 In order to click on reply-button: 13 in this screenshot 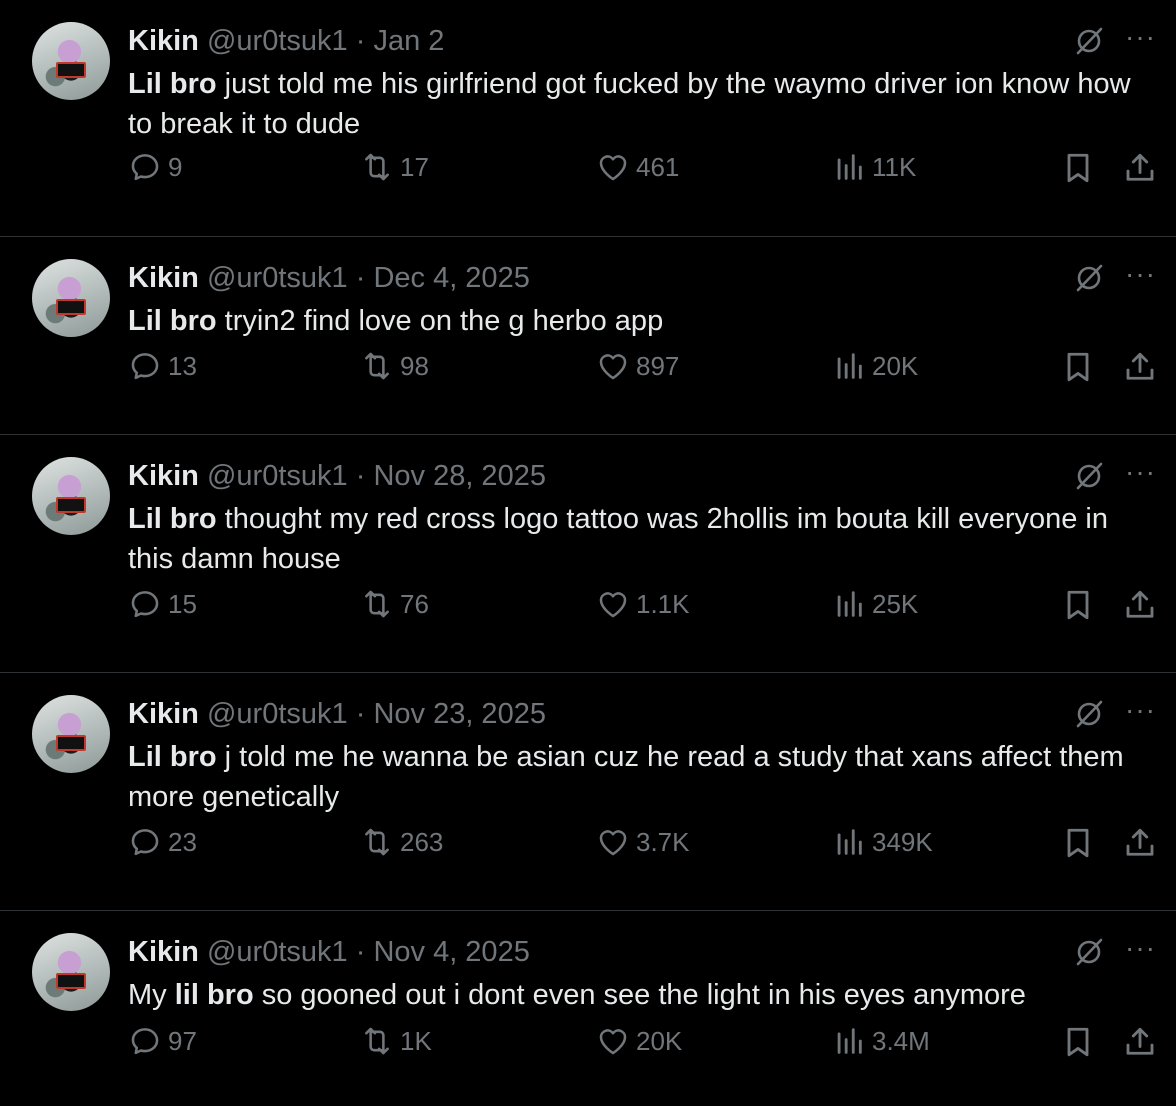, I will do `click(162, 366)`.